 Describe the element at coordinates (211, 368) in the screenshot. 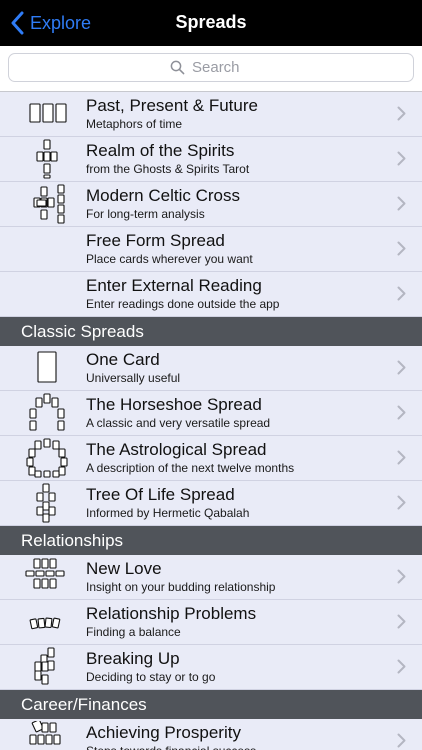

I see `spread-row-onecard: One Card Universally useful` at that location.